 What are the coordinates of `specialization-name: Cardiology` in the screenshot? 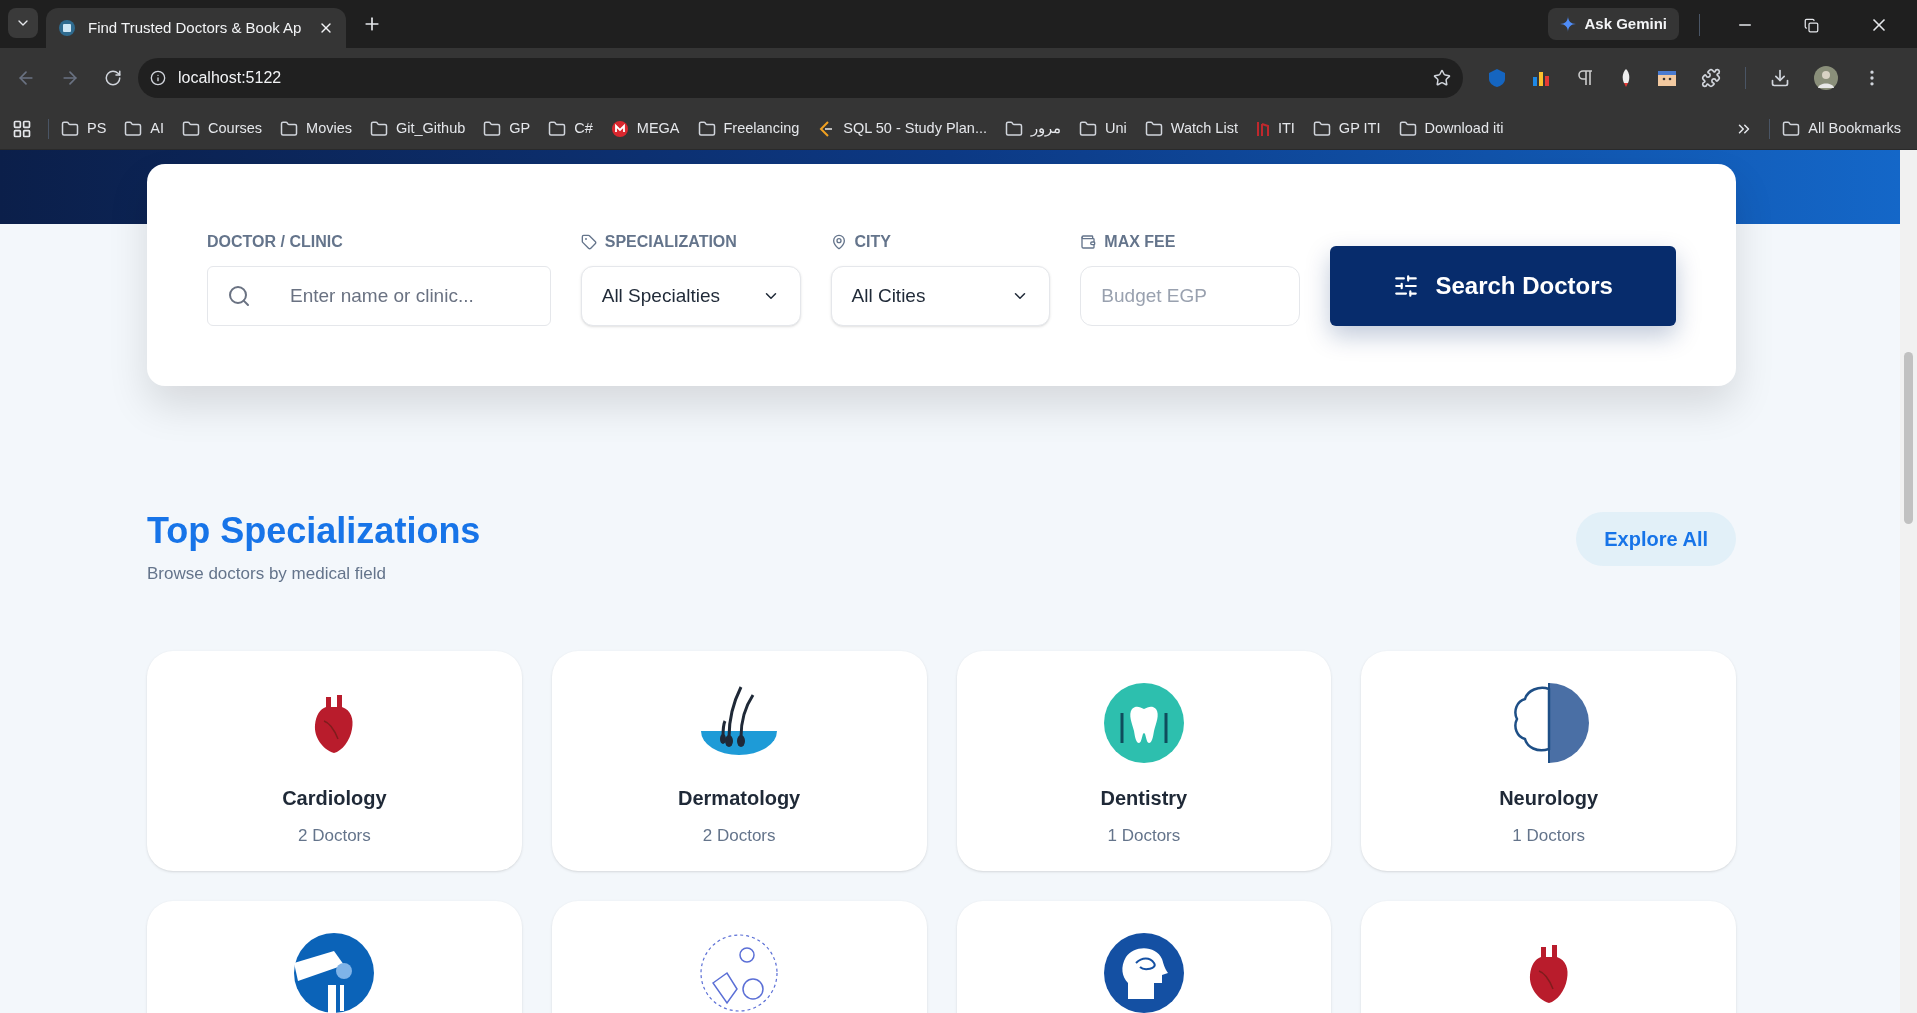 It's located at (334, 798).